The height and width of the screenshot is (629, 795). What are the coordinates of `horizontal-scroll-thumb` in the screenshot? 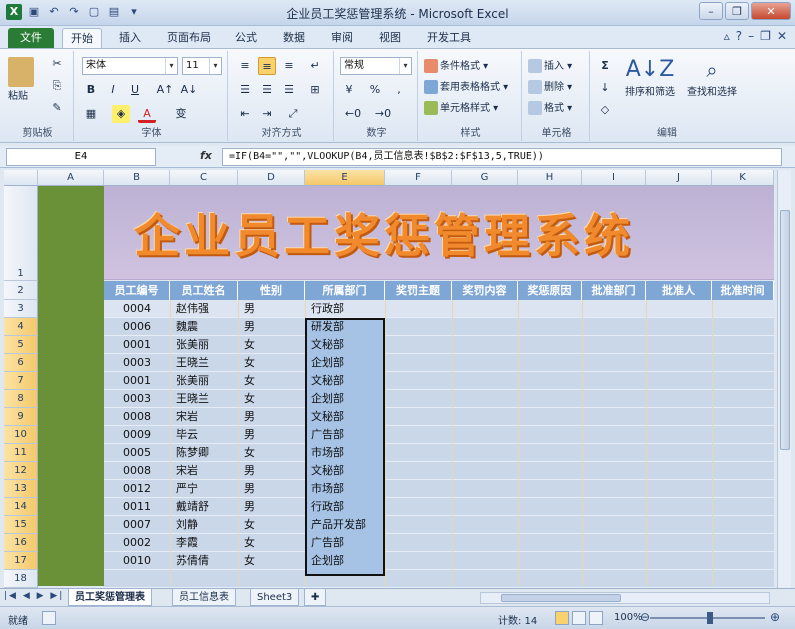 It's located at (561, 598).